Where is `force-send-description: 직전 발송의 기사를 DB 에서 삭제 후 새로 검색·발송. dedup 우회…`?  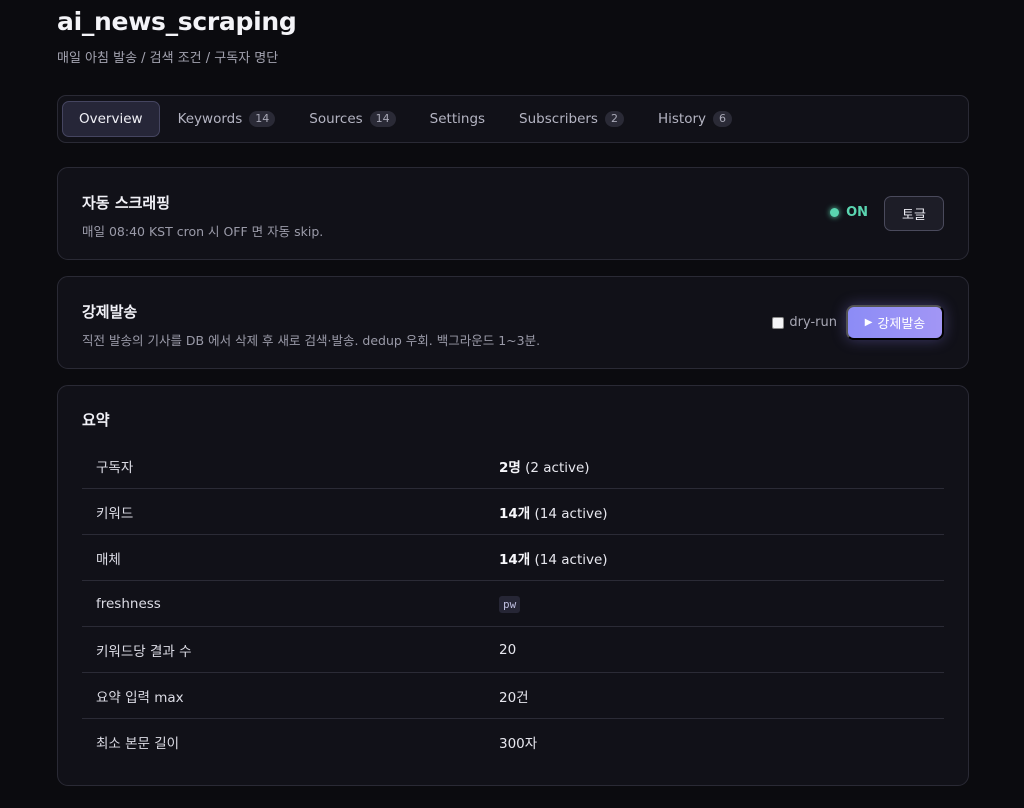
force-send-description: 직전 발송의 기사를 DB 에서 삭제 후 새로 검색·발송. dedup 우회… is located at coordinates (311, 340).